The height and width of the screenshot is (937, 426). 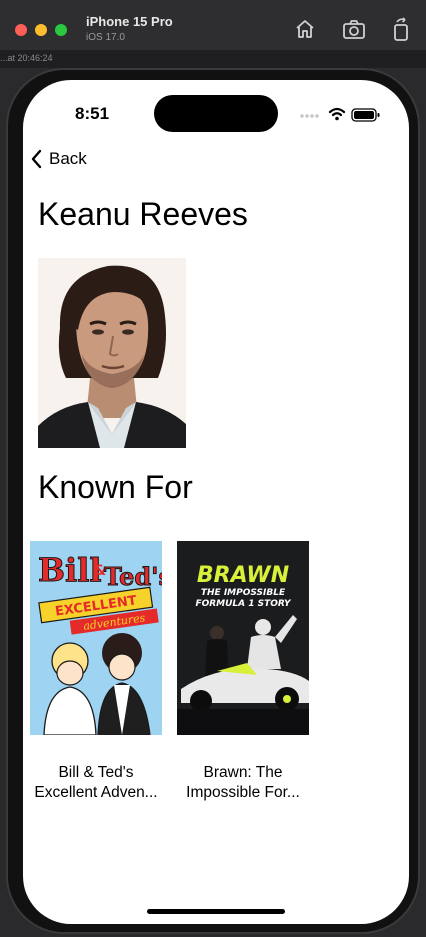 I want to click on zoom-window-button, so click(x=61, y=30).